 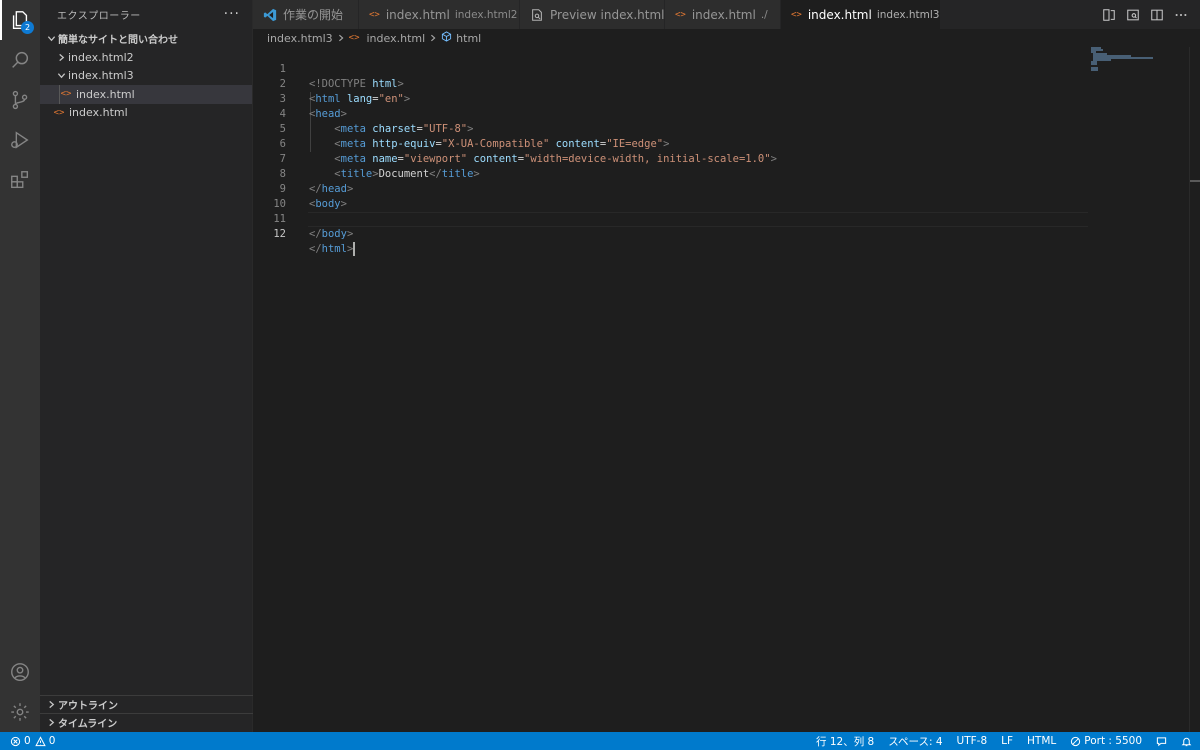 What do you see at coordinates (61, 76) in the screenshot?
I see `chevron-down-icon` at bounding box center [61, 76].